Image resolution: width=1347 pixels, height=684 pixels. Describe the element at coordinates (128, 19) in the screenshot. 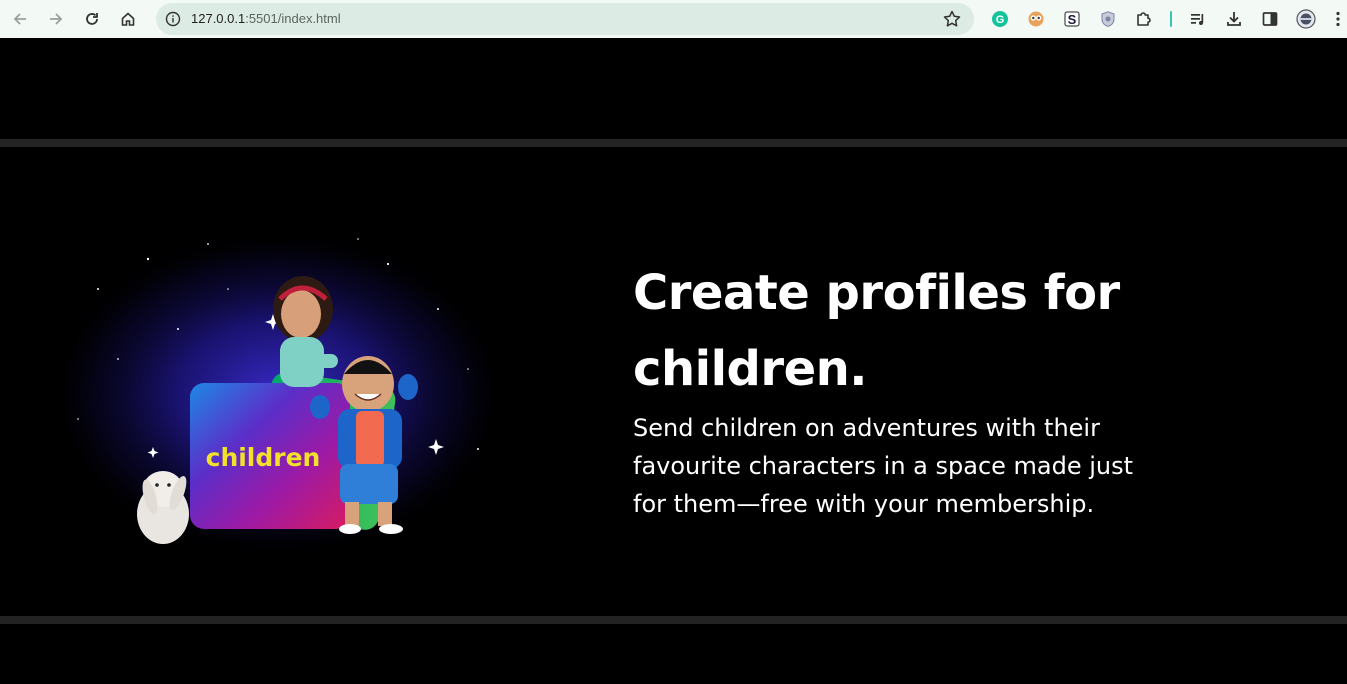

I see `home-icon` at that location.